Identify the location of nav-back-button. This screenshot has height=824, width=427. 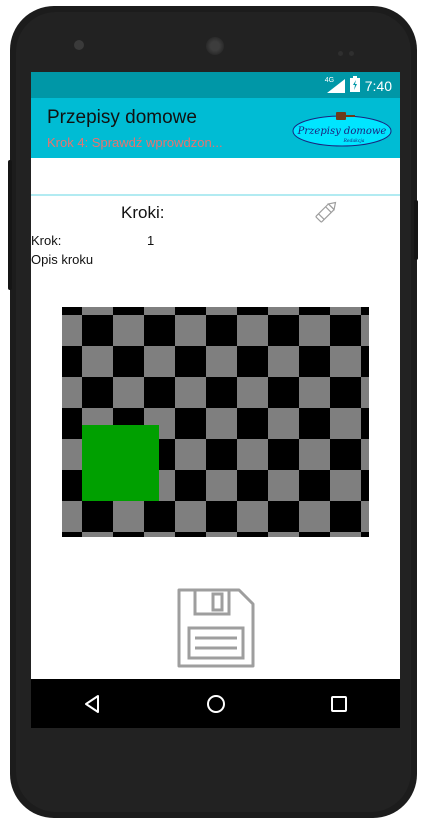
(93, 704).